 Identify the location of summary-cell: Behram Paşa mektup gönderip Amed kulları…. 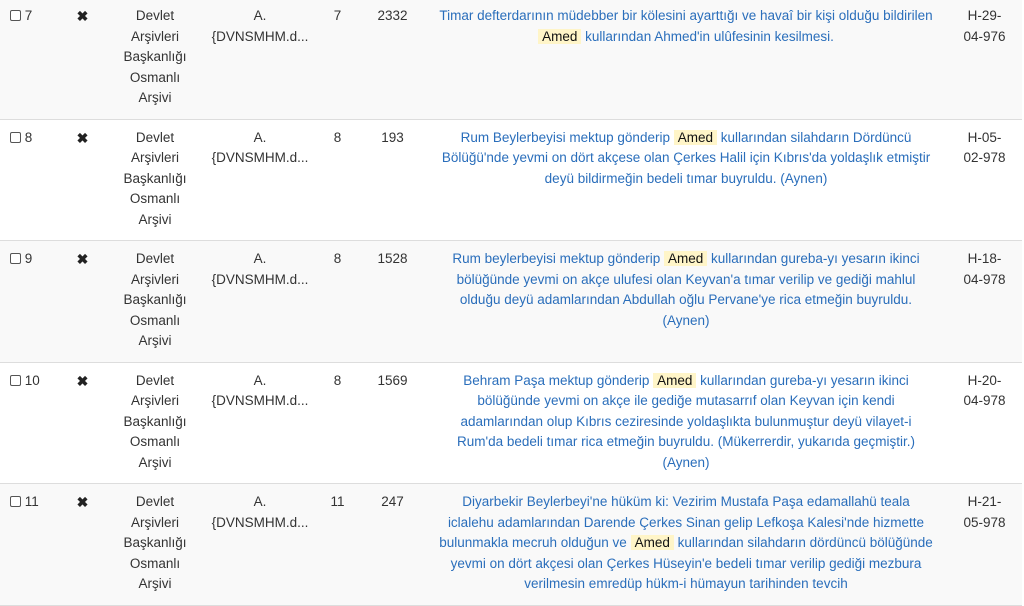
(686, 423).